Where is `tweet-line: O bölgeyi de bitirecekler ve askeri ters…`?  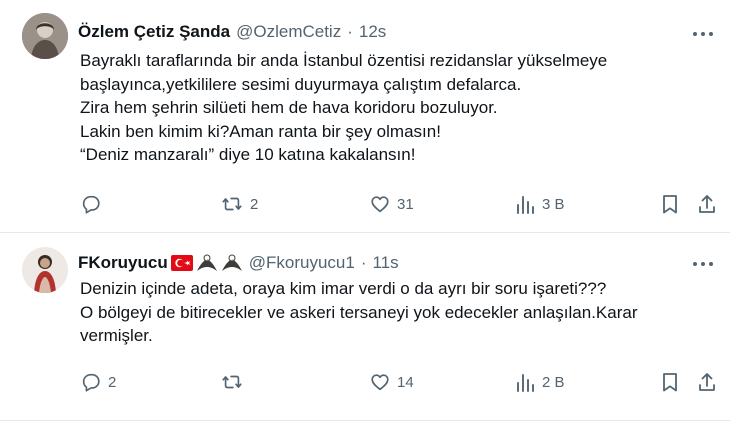 tweet-line: O bölgeyi de bitirecekler ve askeri ters… is located at coordinates (359, 312).